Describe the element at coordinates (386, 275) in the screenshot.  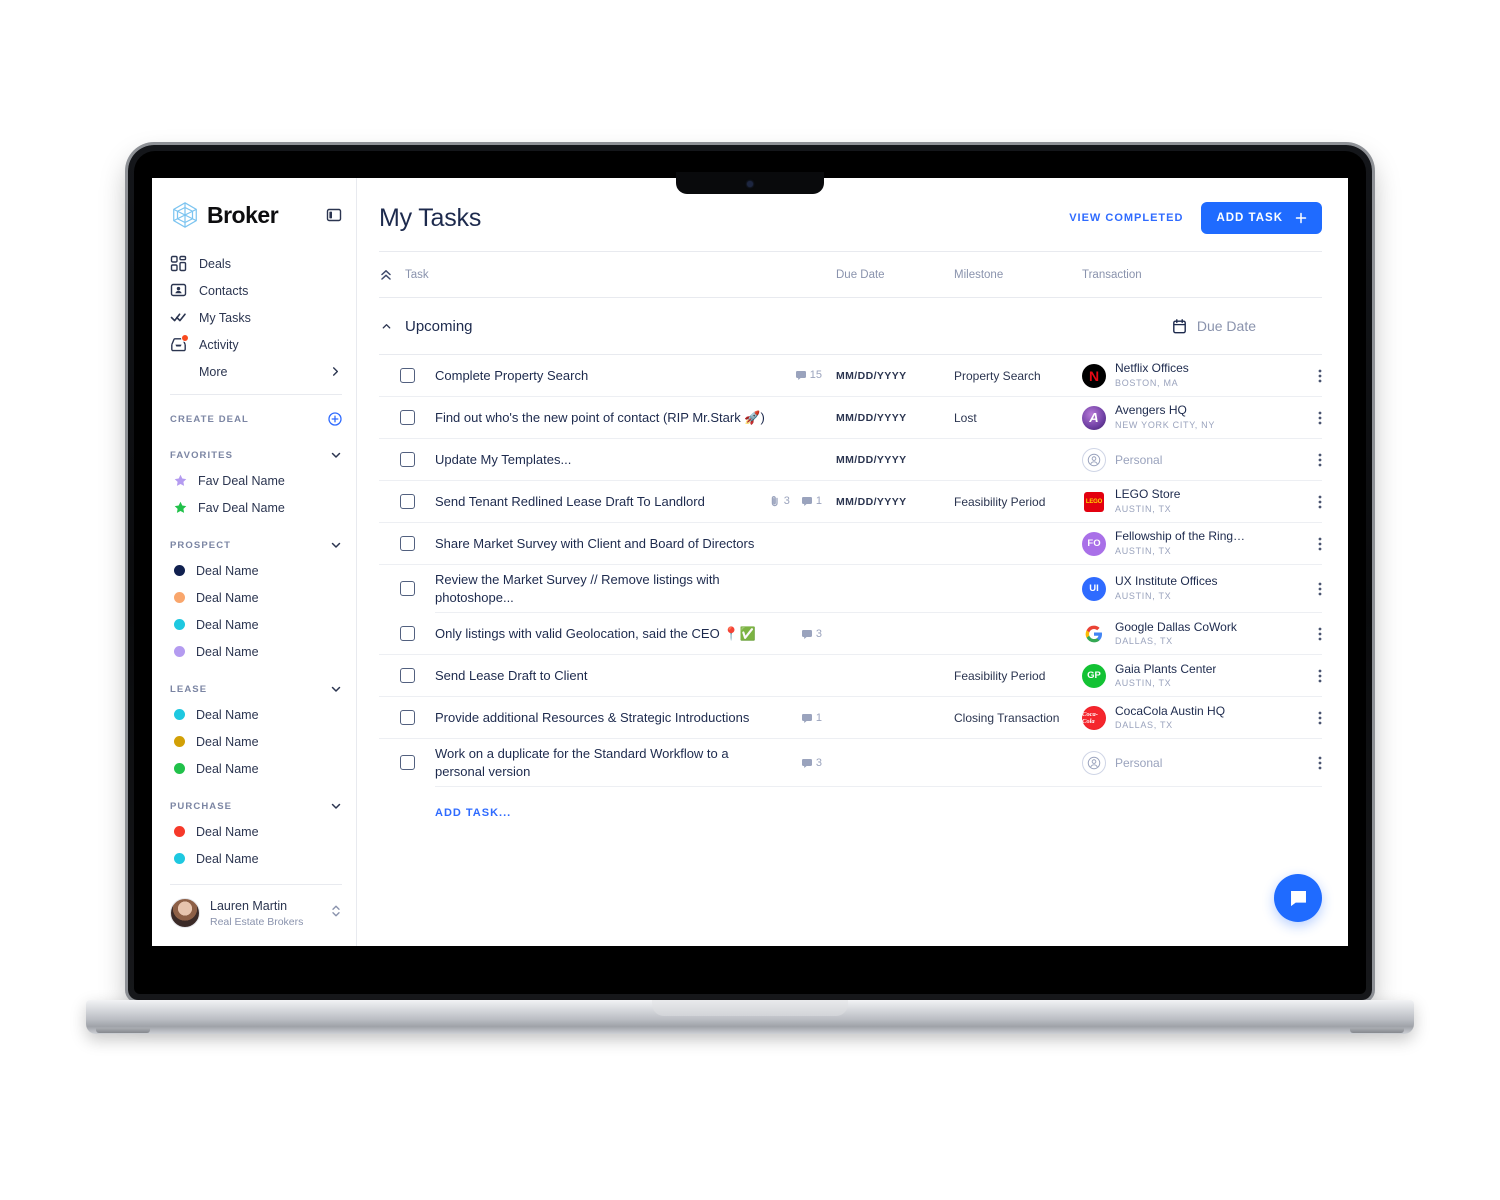
I see `sort-ascending-icon` at that location.